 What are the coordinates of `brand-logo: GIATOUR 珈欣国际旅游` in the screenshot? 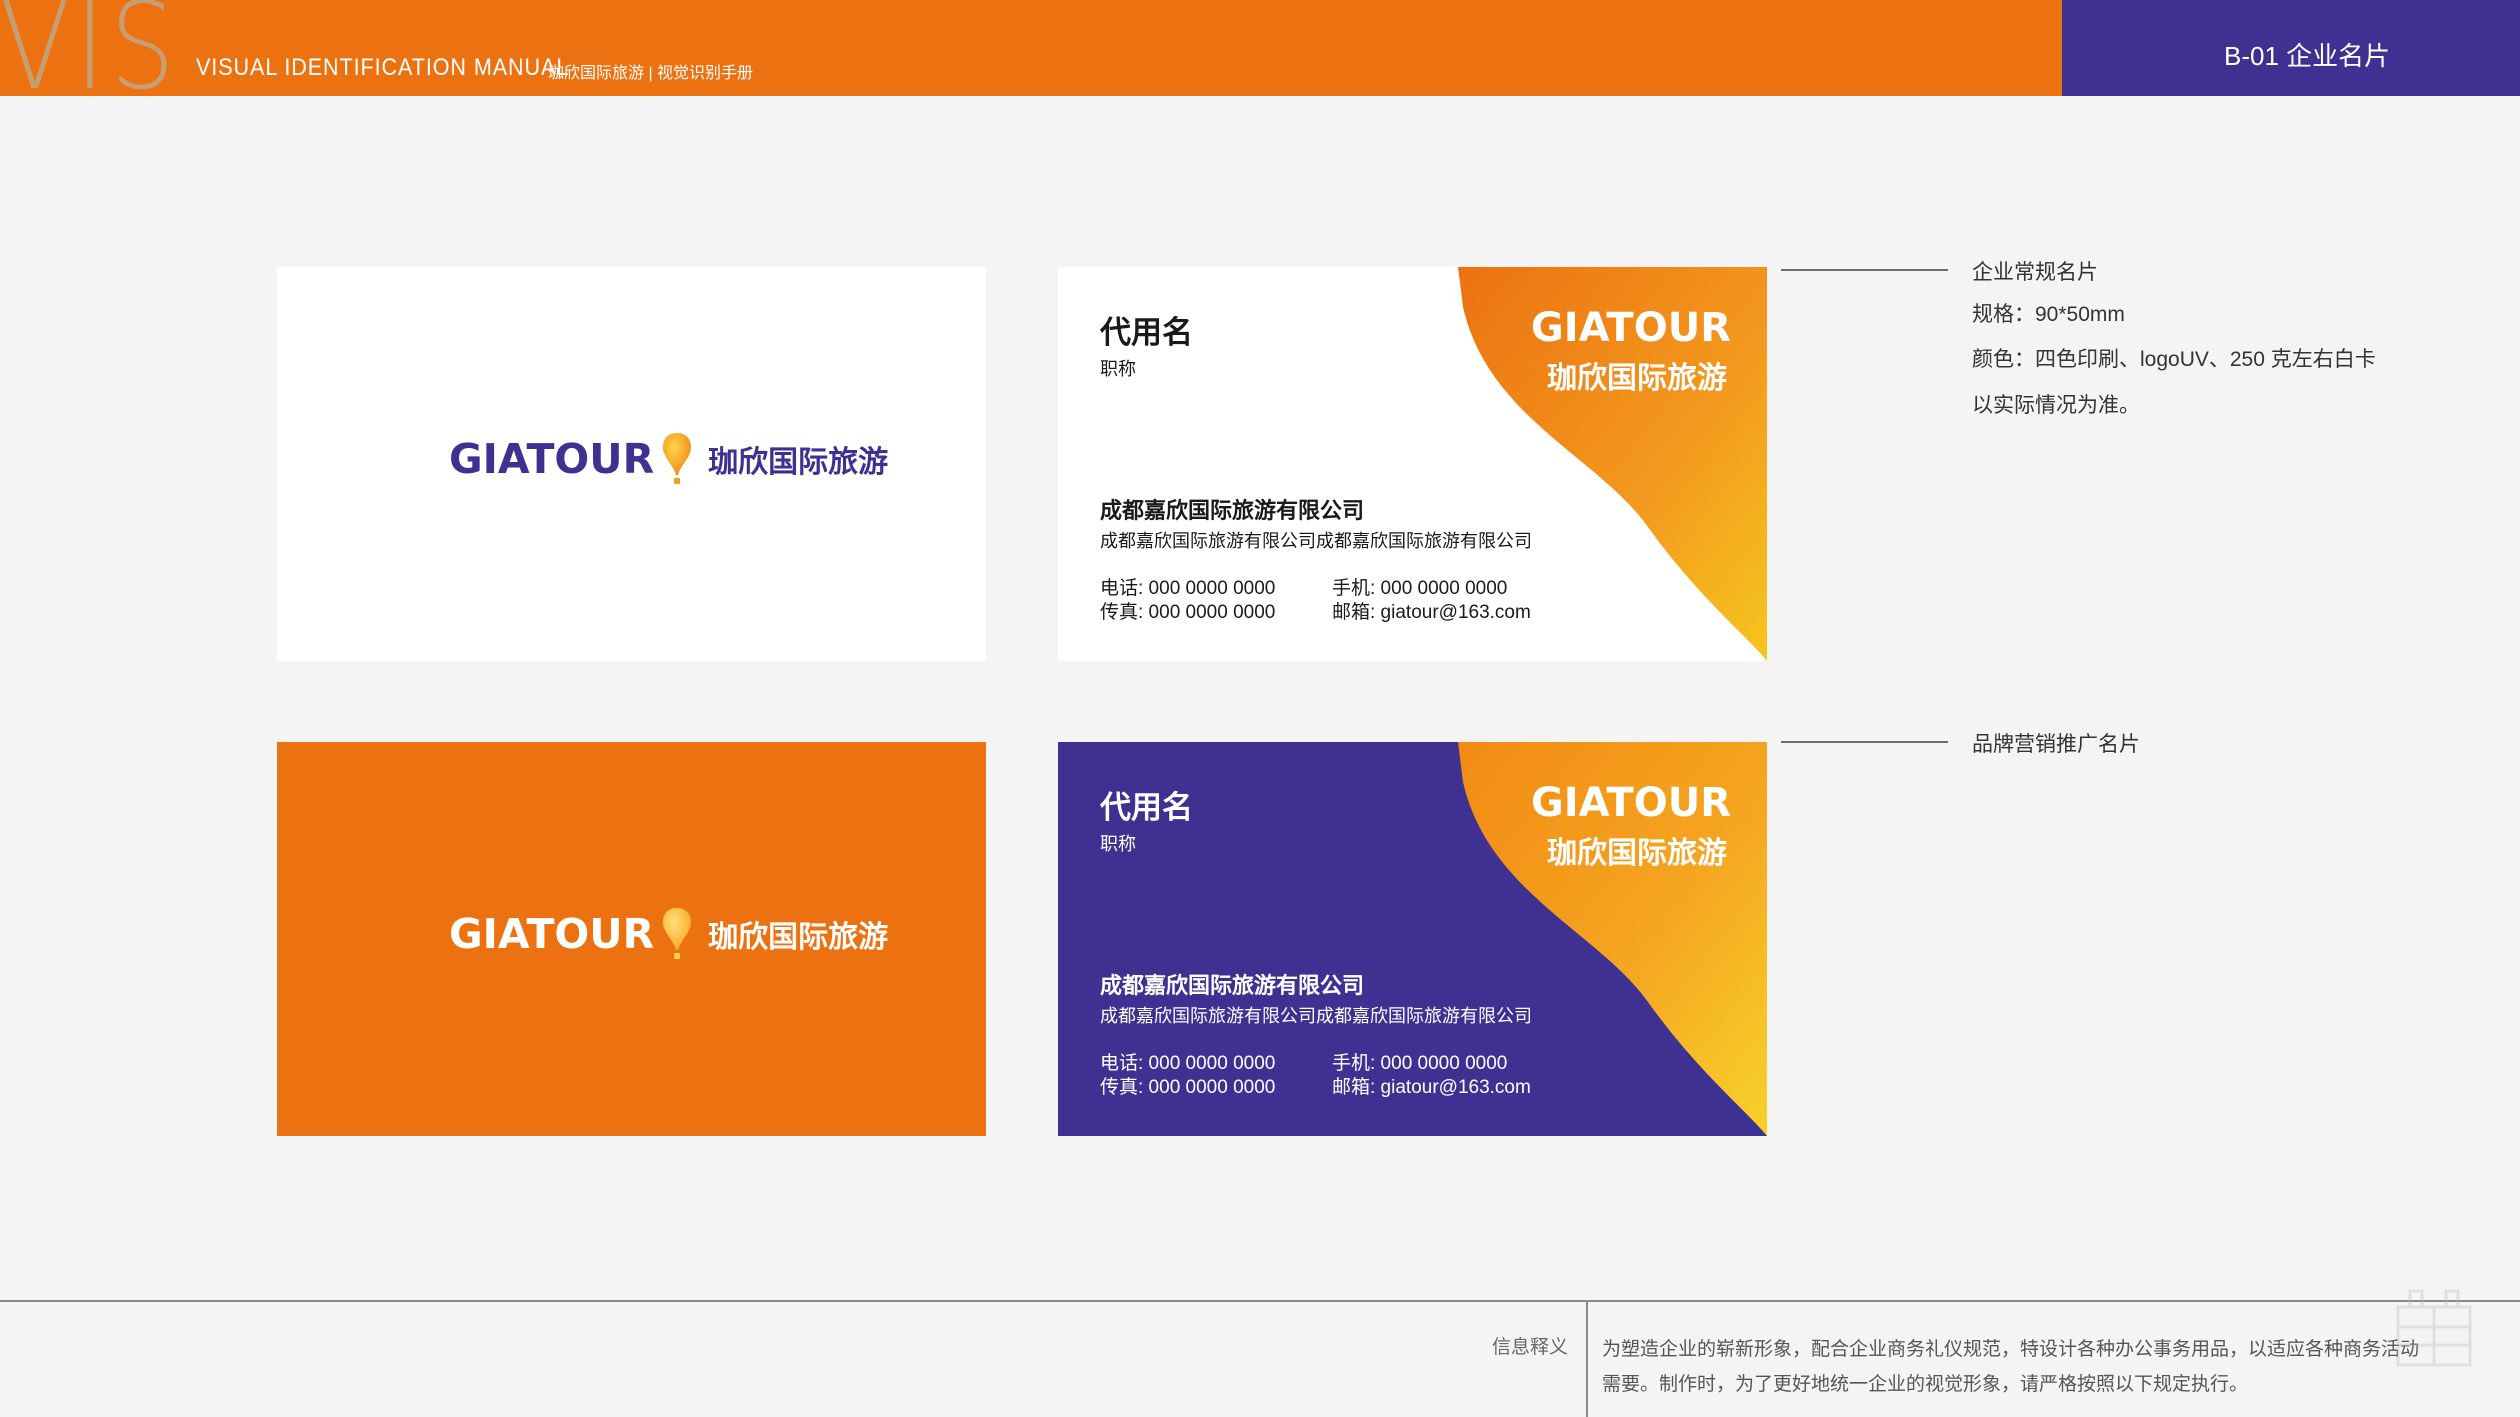 It's located at (668, 459).